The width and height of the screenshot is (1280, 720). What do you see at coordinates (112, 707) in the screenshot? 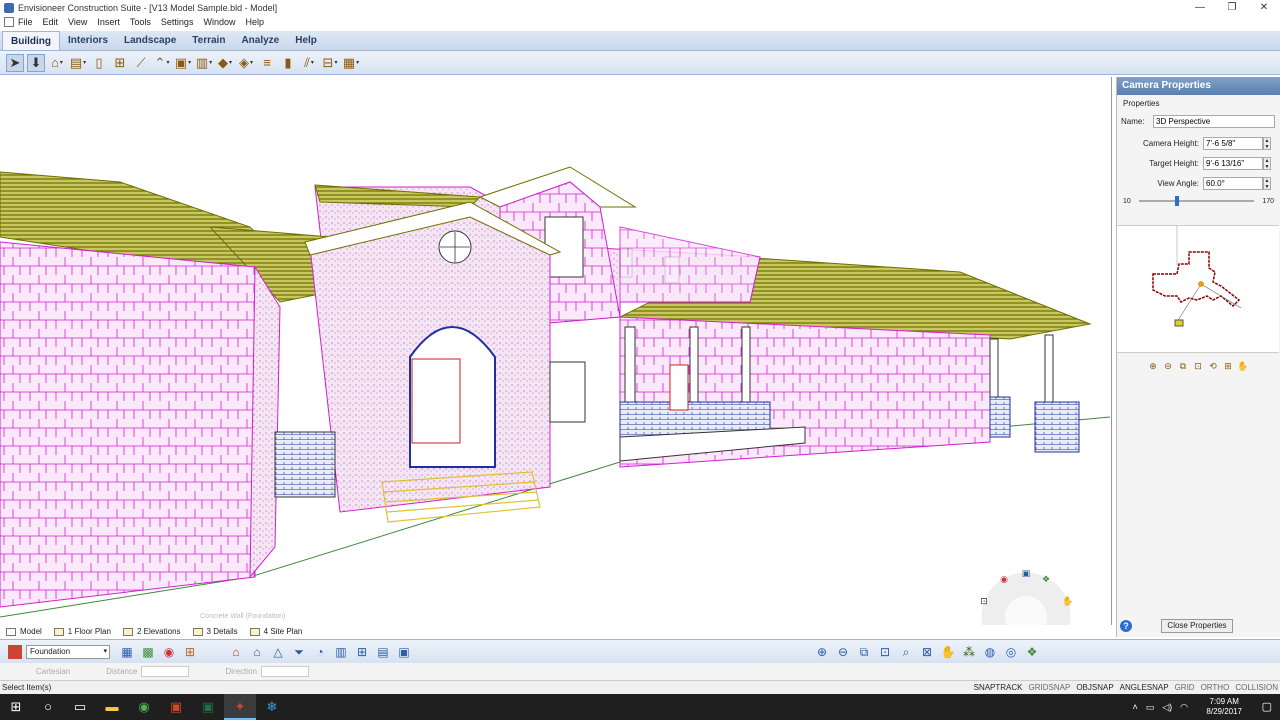
I see `file-explorer-icon: ▬` at bounding box center [112, 707].